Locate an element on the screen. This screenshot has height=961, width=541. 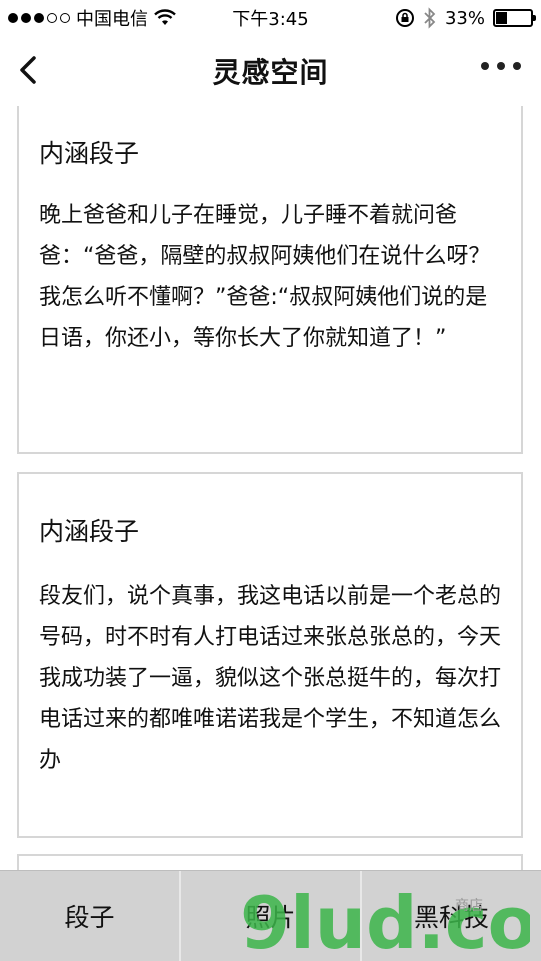
tab-tech: 黑科技 is located at coordinates (451, 916).